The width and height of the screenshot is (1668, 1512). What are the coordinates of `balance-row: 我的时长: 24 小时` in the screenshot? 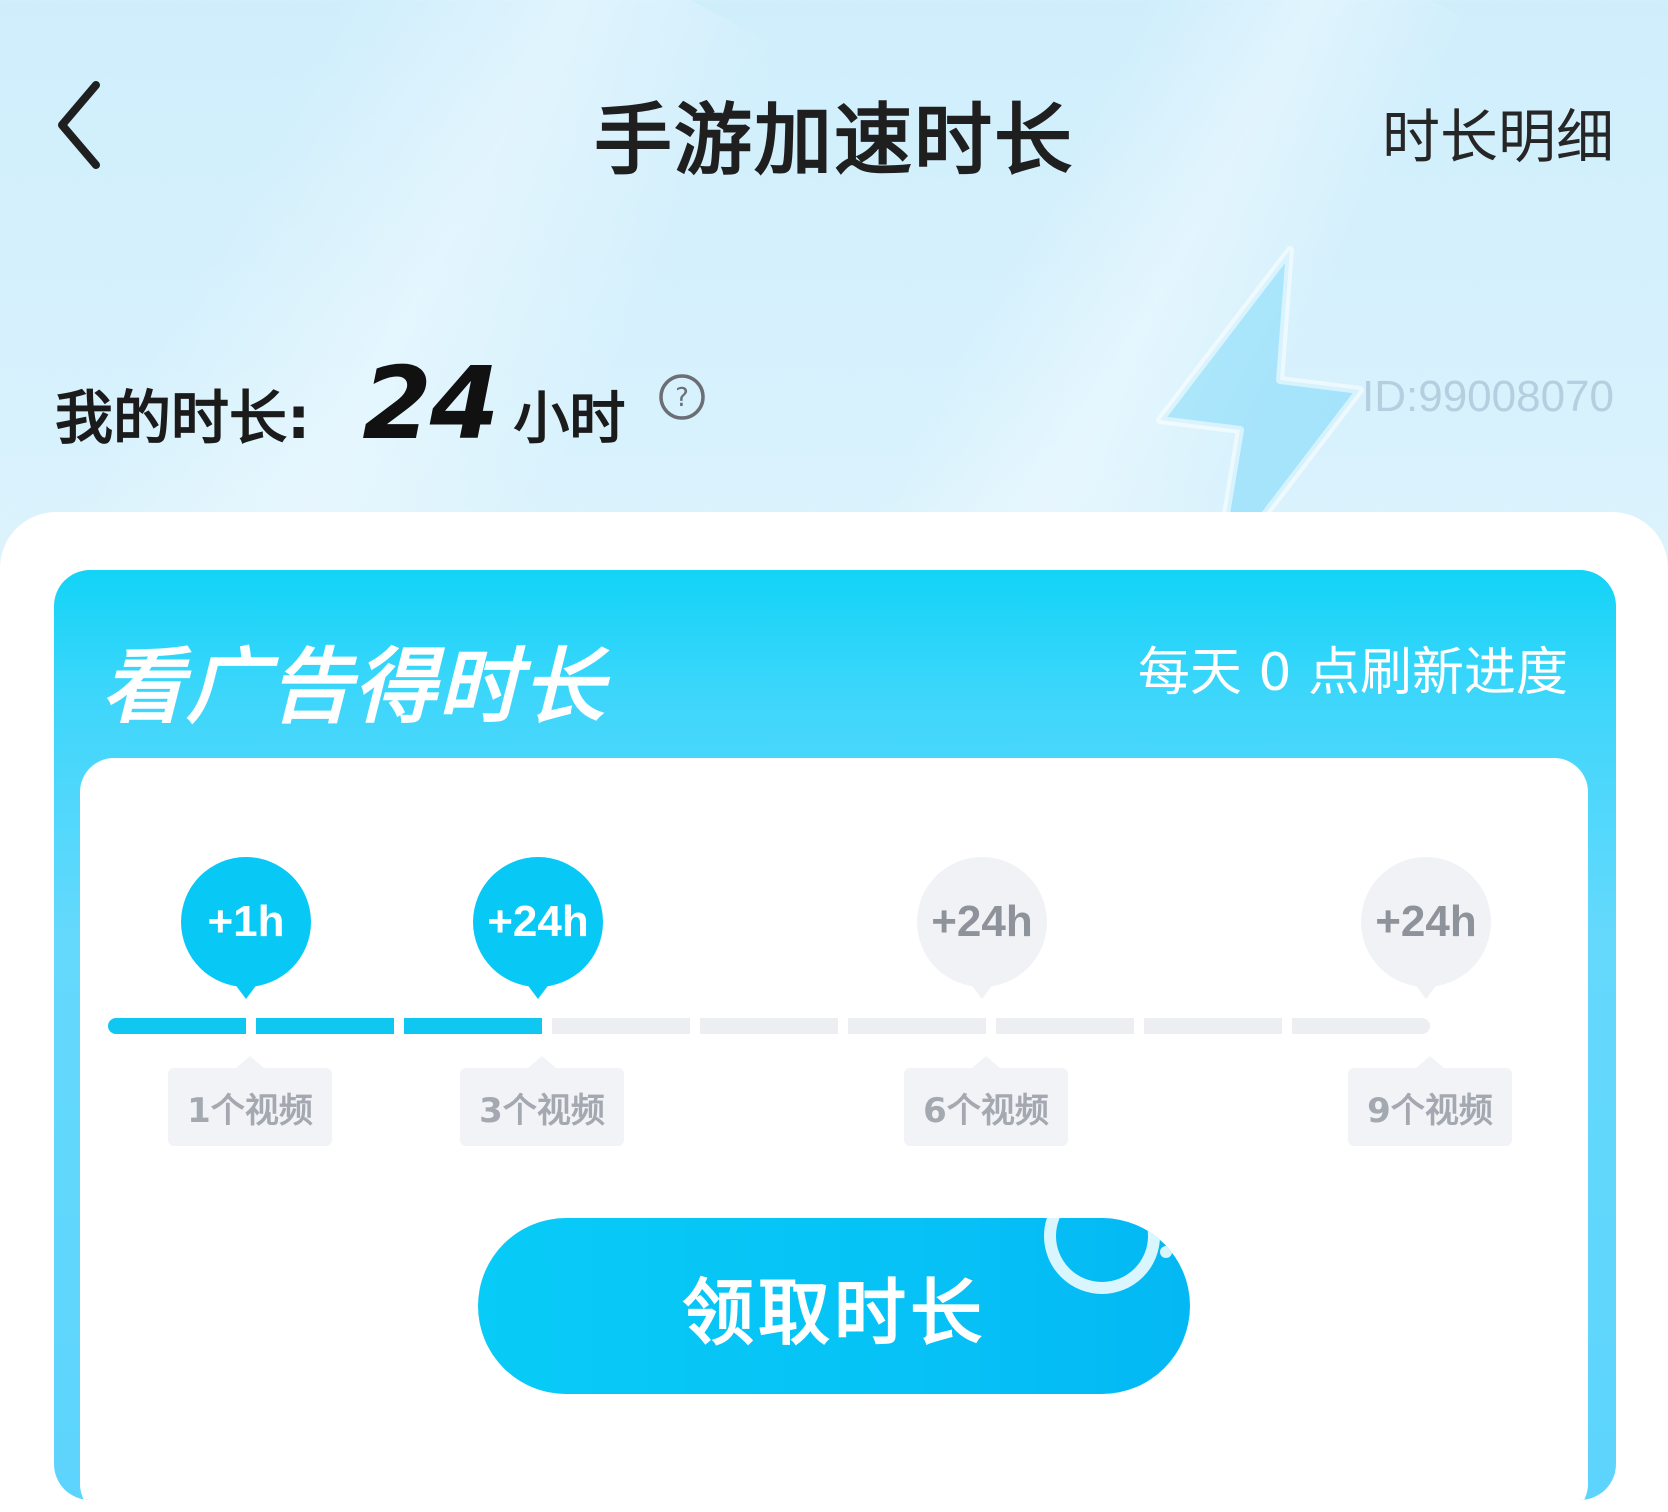 It's located at (340, 403).